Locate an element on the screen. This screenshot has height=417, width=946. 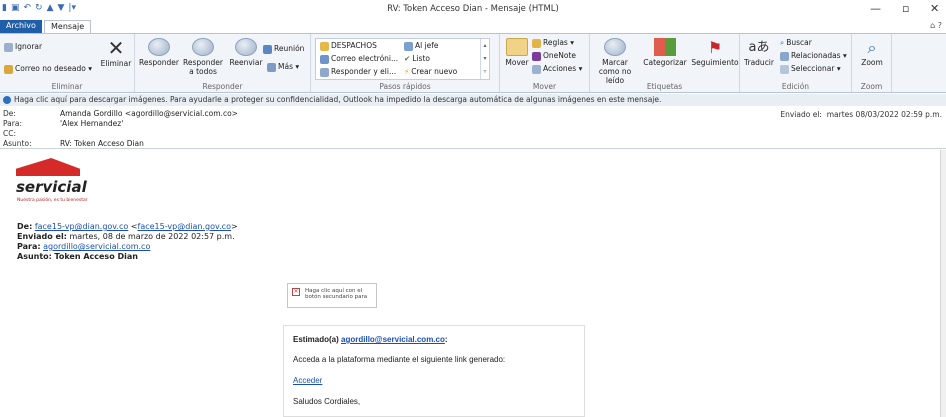
mail-icon is located at coordinates (324, 59).